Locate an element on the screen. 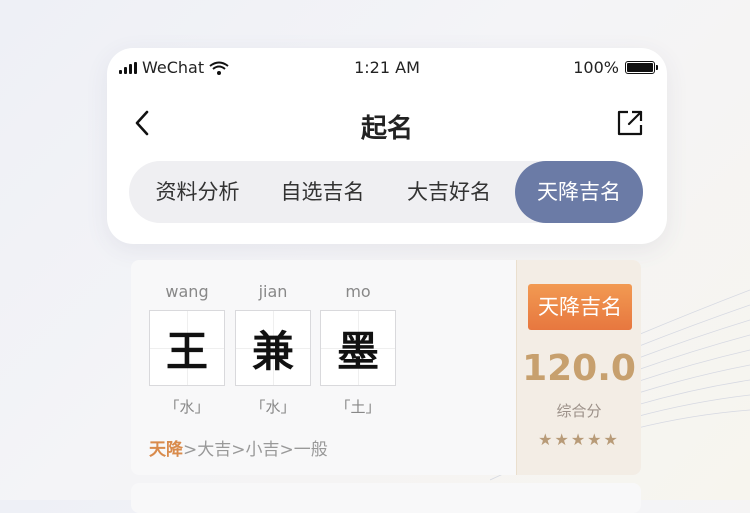 Image resolution: width=750 pixels, height=513 pixels. battery-percent: 100% is located at coordinates (596, 67).